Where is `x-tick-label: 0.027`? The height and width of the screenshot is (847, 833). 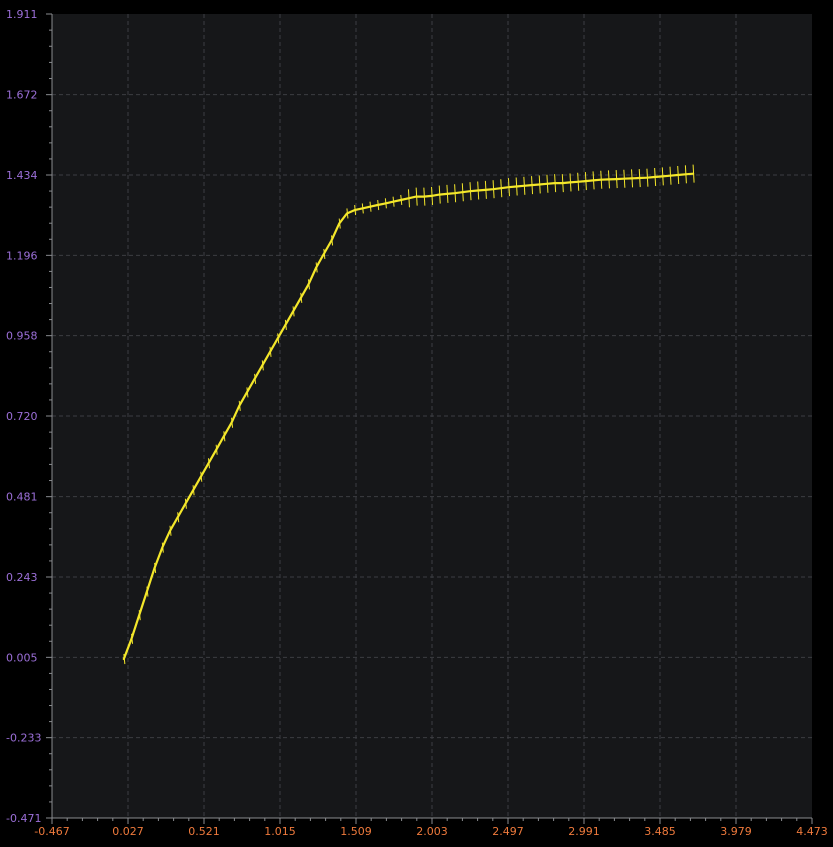 x-tick-label: 0.027 is located at coordinates (128, 831).